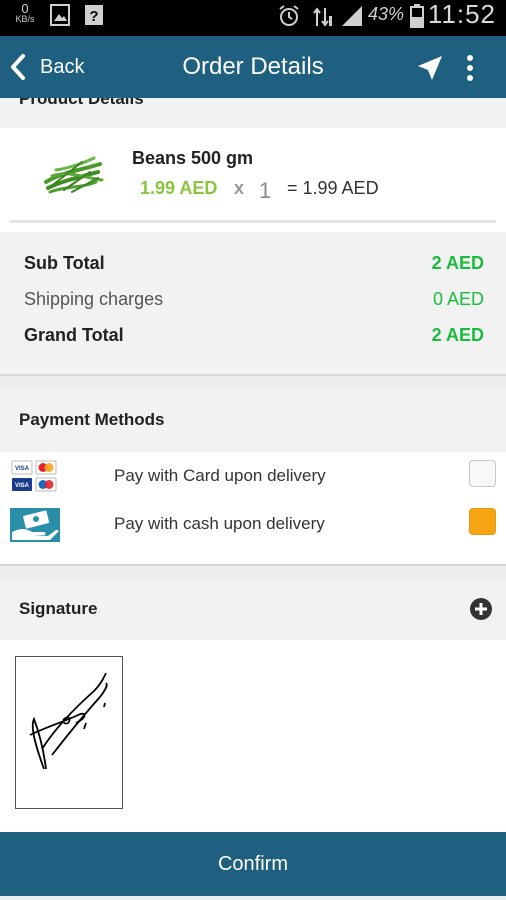 The width and height of the screenshot is (506, 900). What do you see at coordinates (254, 299) in the screenshot?
I see `shipping-row: Shipping charges 0 AED` at bounding box center [254, 299].